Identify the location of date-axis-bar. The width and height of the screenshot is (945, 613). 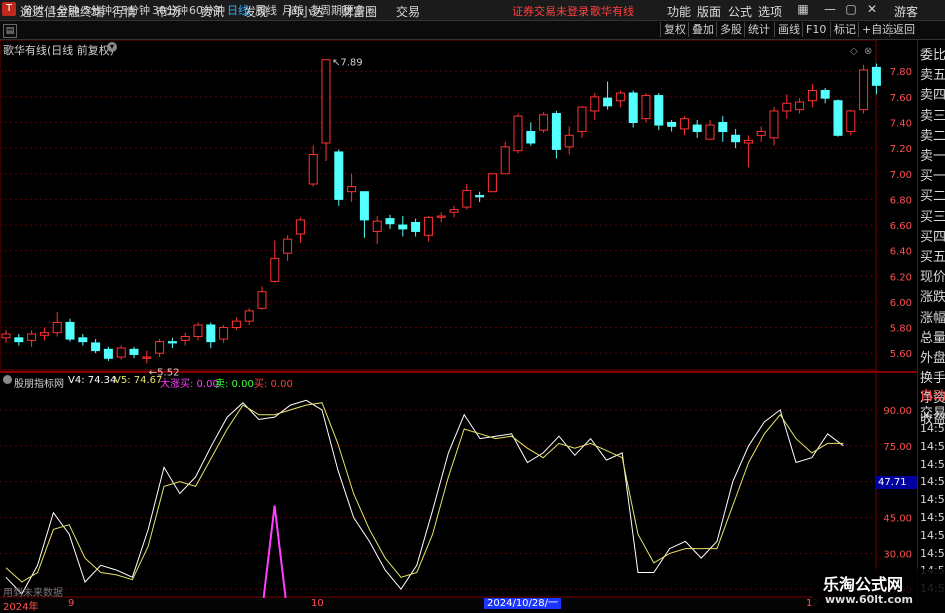
(438, 603).